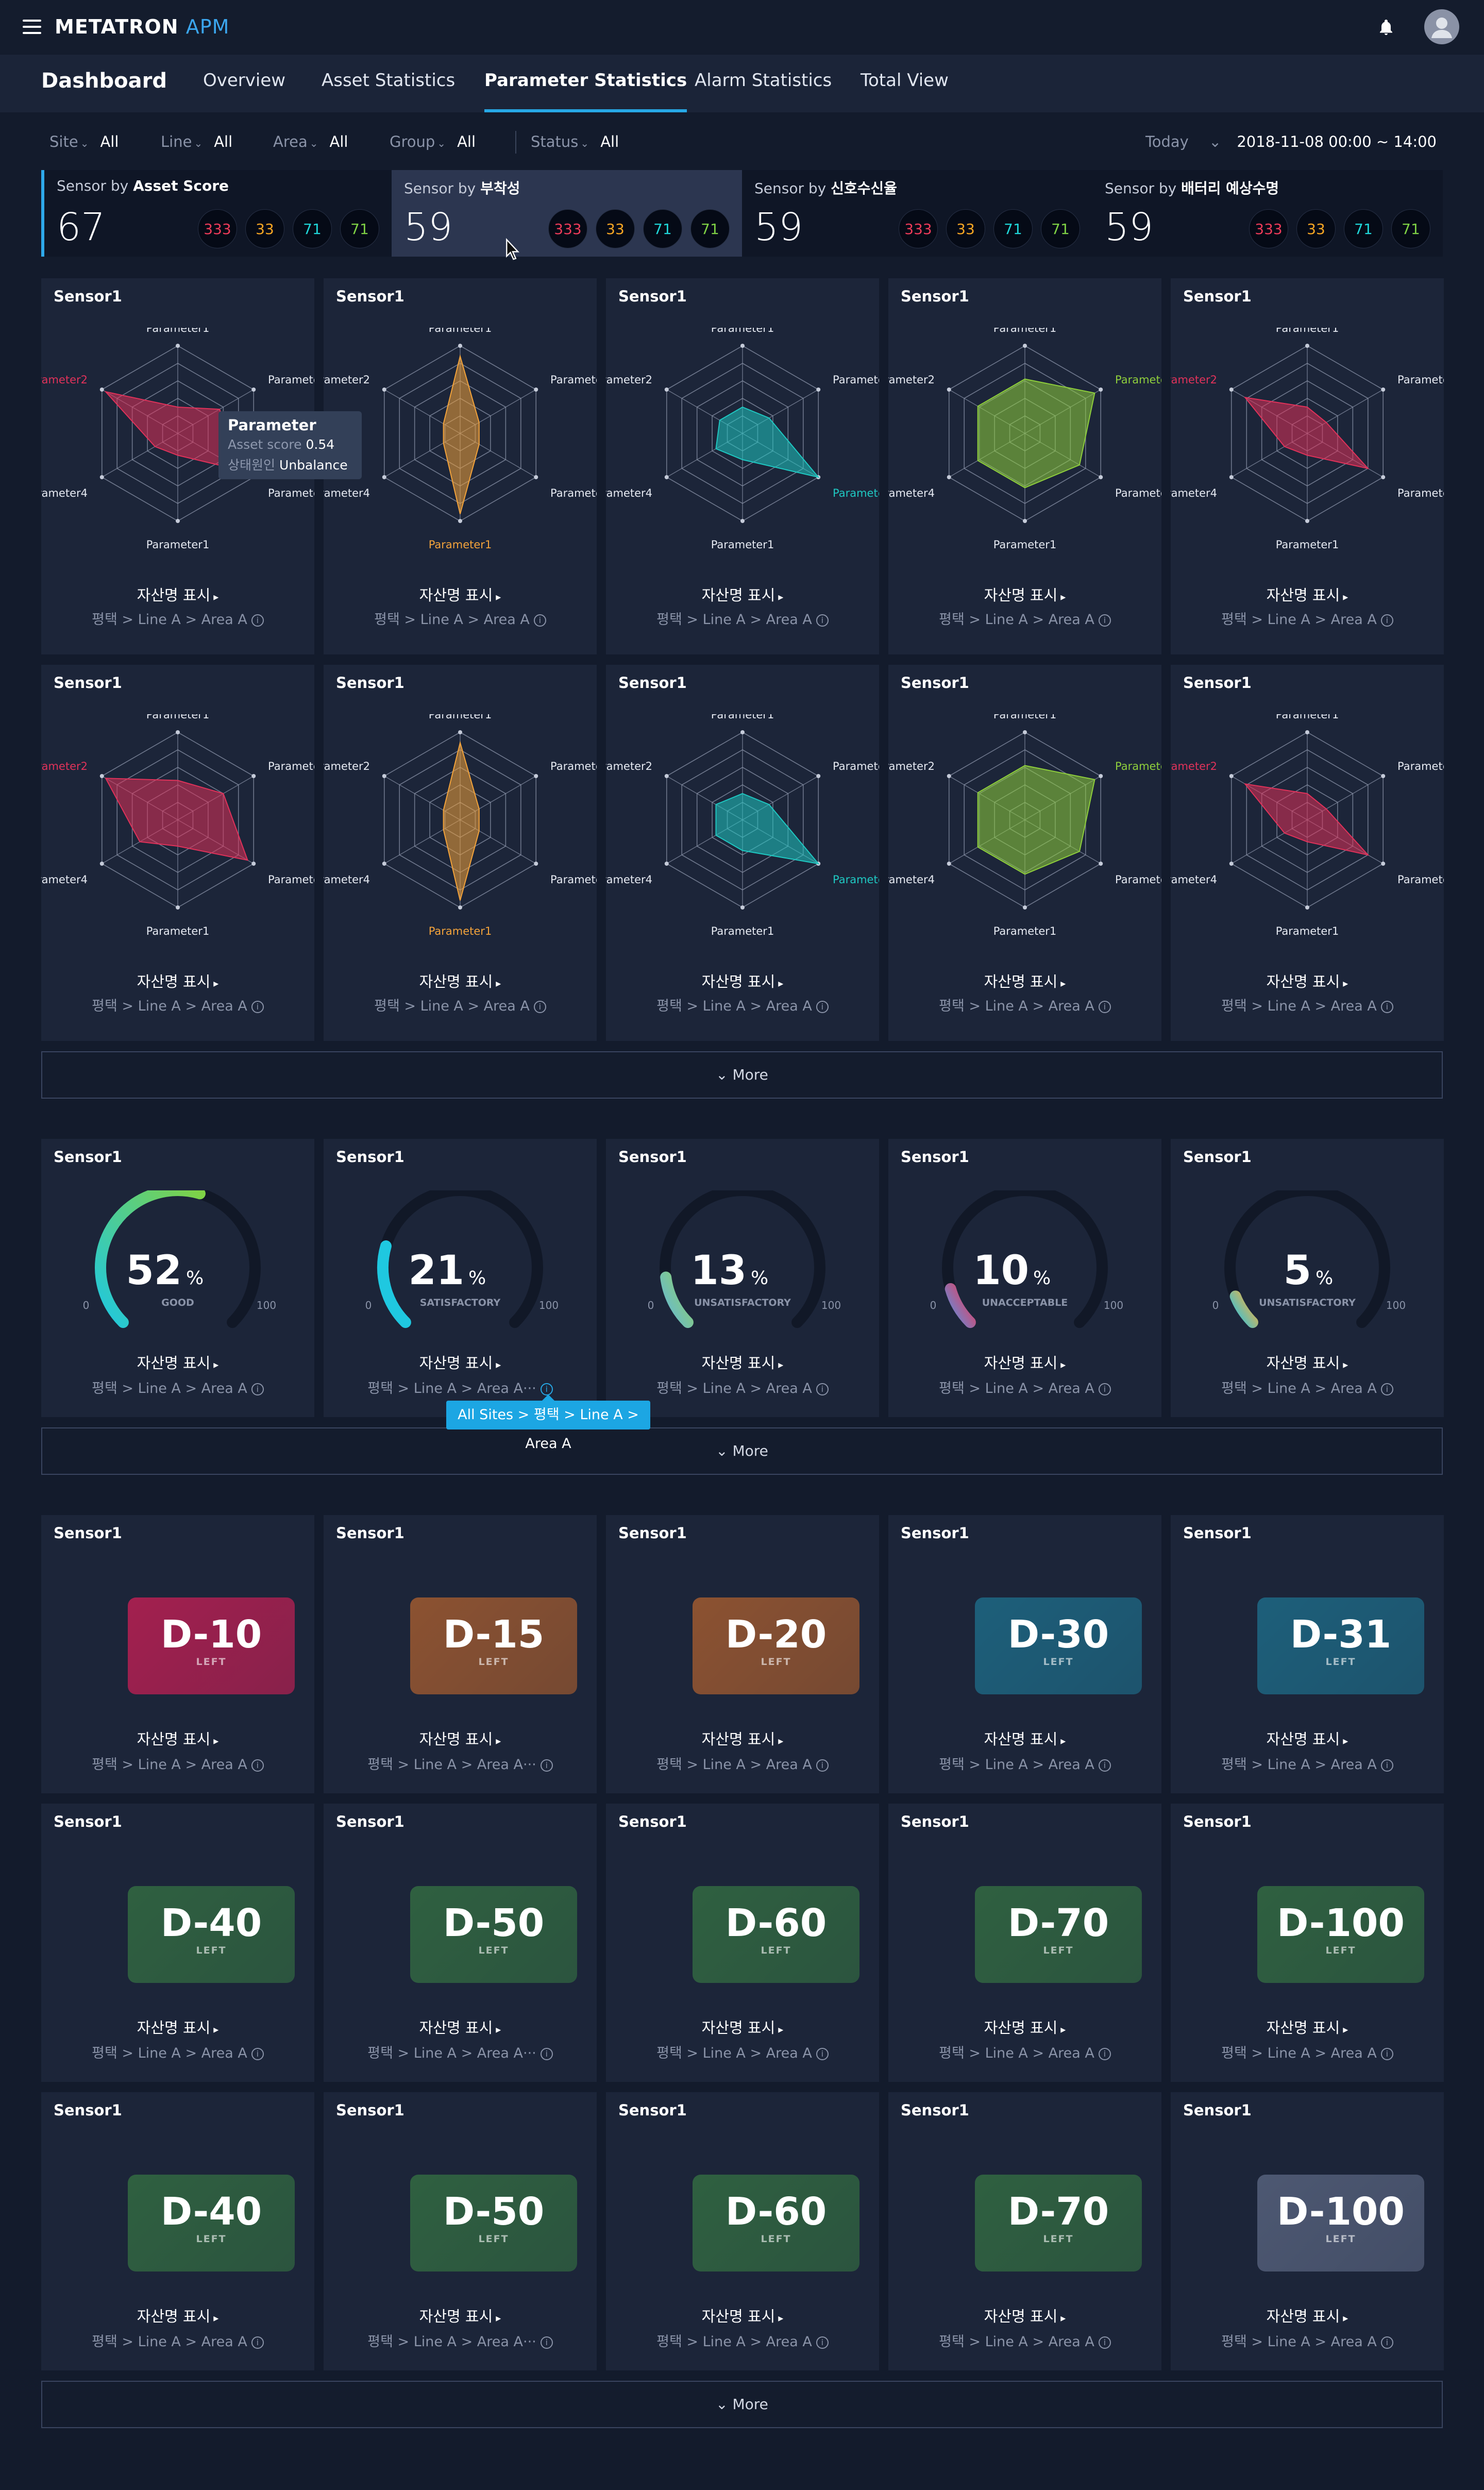  What do you see at coordinates (32, 27) in the screenshot?
I see `menu-icon` at bounding box center [32, 27].